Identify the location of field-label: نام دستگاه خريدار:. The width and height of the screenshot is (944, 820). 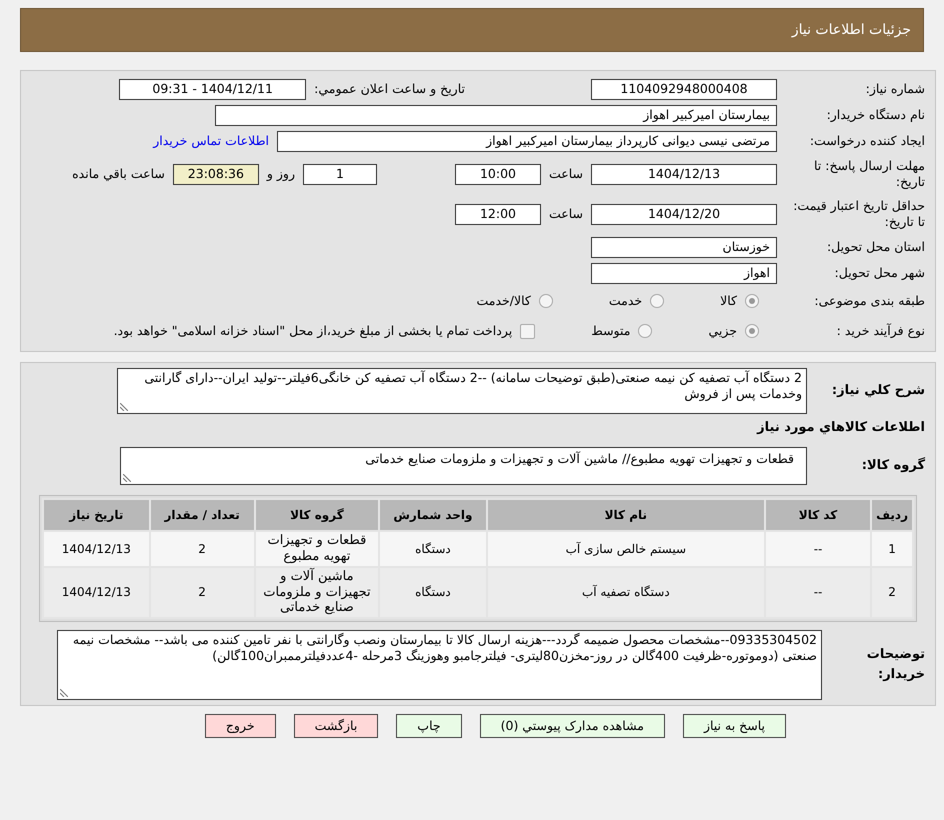
(875, 115).